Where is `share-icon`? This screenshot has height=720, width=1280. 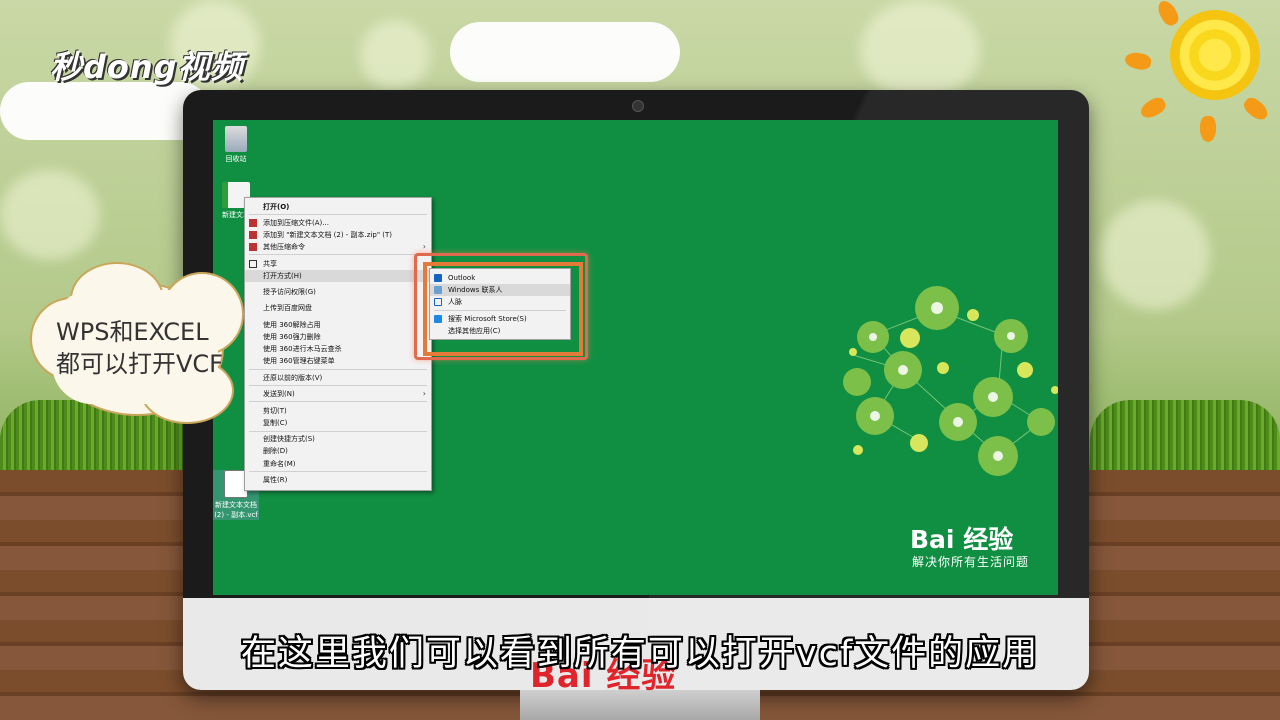
share-icon is located at coordinates (253, 264).